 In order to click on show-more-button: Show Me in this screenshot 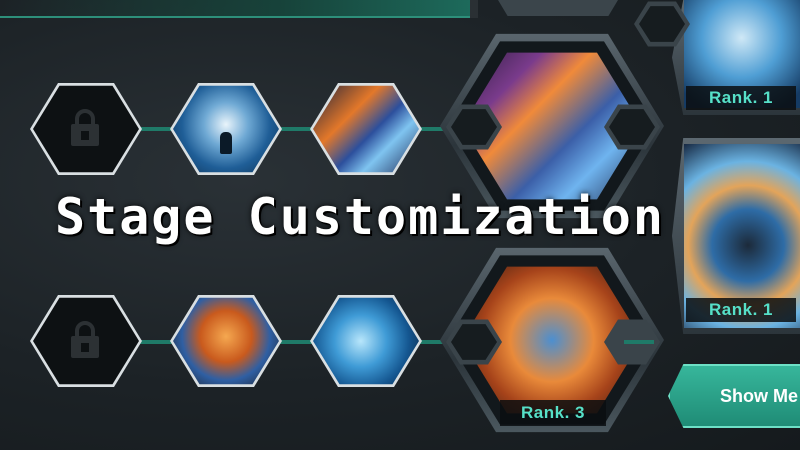, I will do `click(734, 396)`.